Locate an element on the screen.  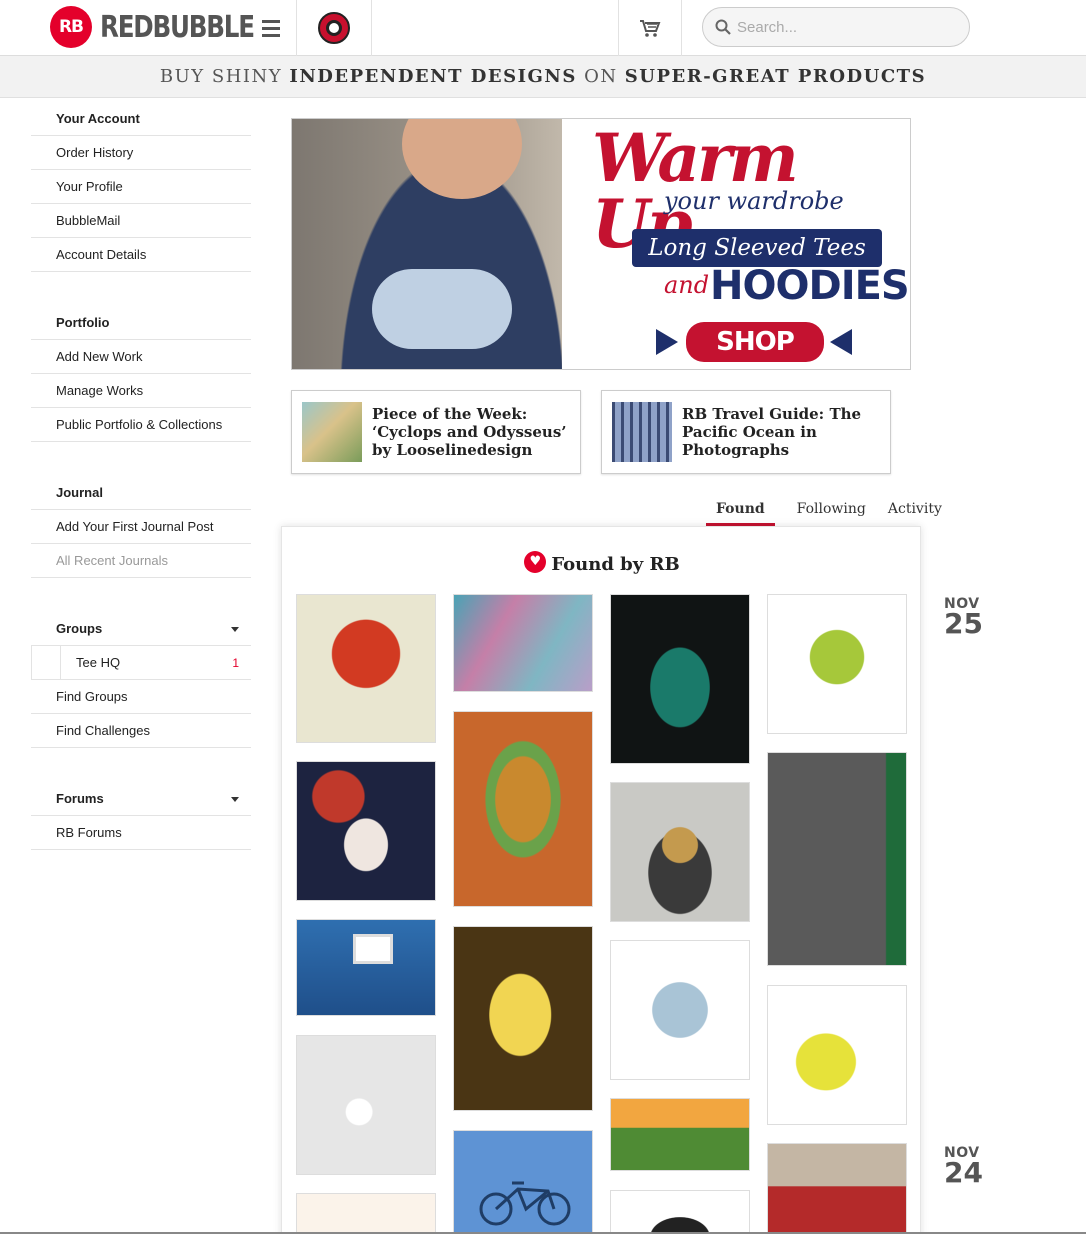
sidebar-item-add-journal-post: Add Your First Journal Post is located at coordinates (141, 527).